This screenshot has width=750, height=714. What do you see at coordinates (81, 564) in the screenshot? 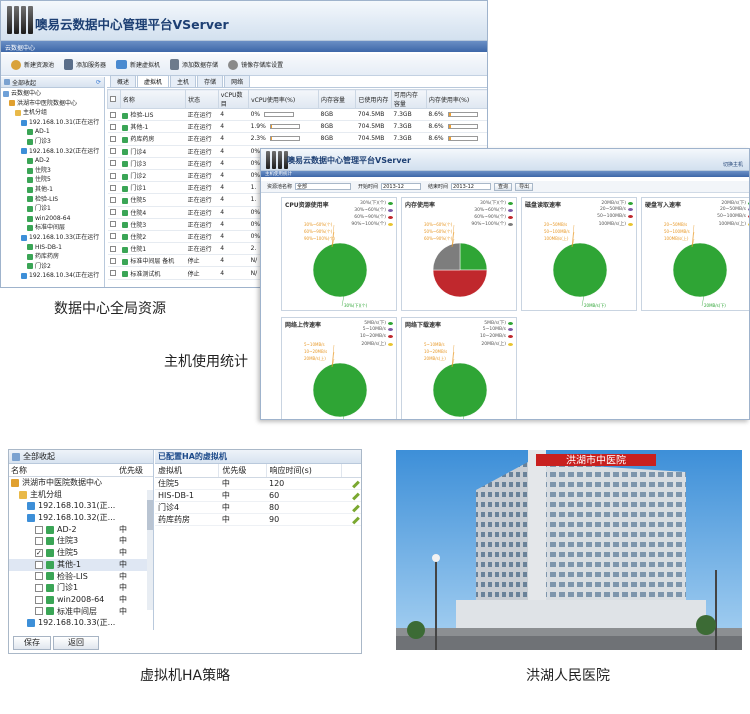
I see `ha-tree-node-vm: 其他-1 中` at bounding box center [81, 564].